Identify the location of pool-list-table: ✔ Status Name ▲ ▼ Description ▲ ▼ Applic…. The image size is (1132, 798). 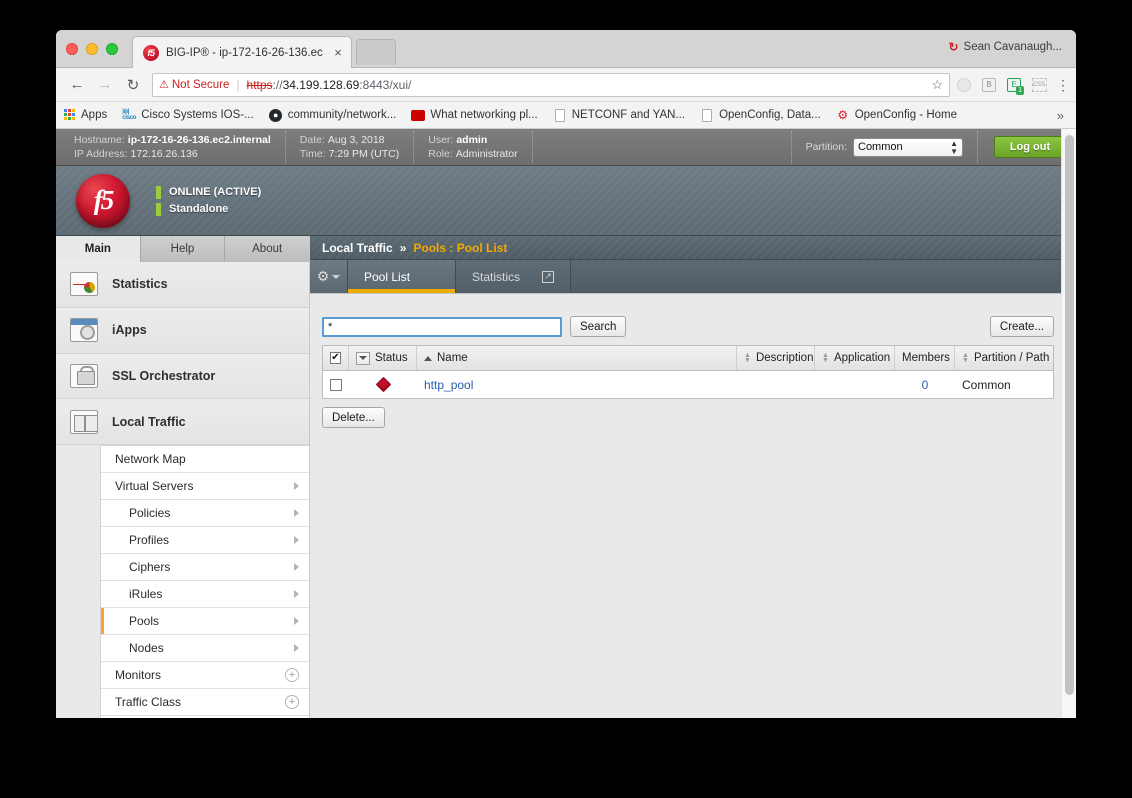
(688, 372).